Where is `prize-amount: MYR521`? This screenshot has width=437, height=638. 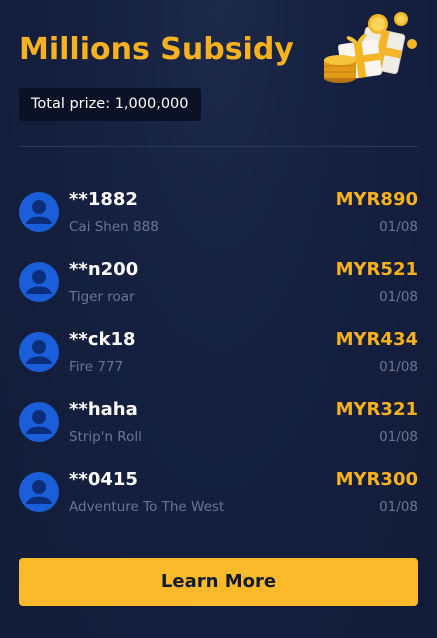
prize-amount: MYR521 is located at coordinates (376, 269).